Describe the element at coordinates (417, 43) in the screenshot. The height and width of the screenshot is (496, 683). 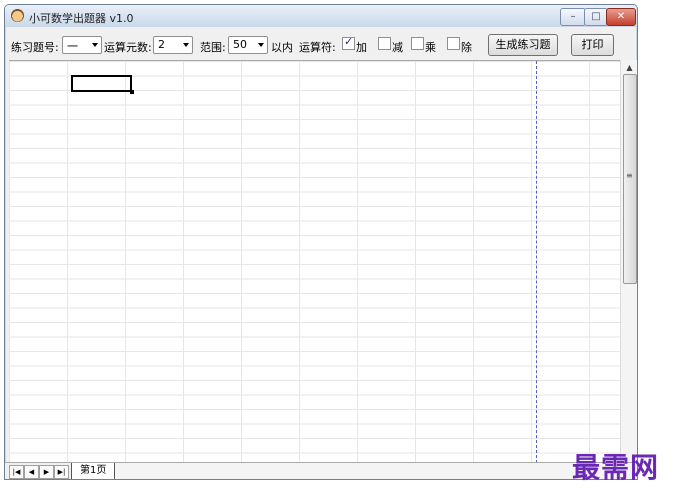
I see `multiply-checkbox` at that location.